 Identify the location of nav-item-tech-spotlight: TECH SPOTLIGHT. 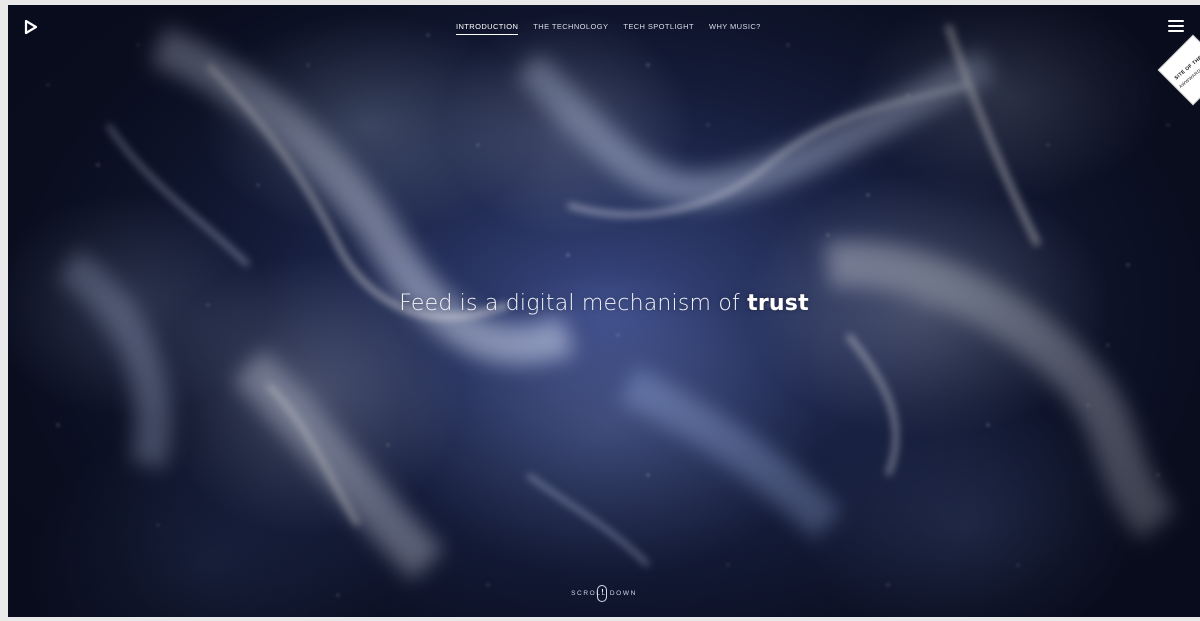
(658, 28).